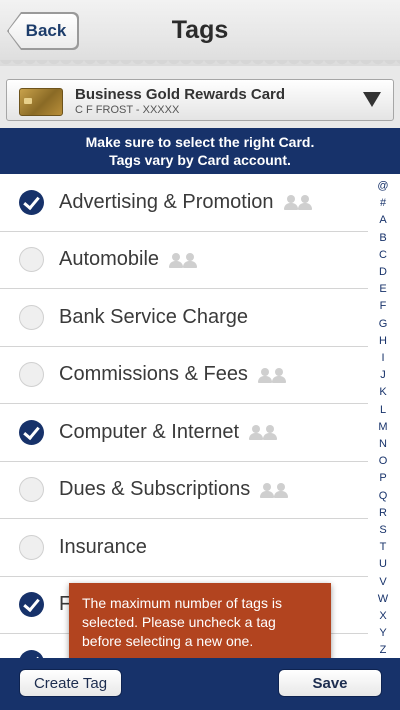 The image size is (400, 710). I want to click on alphabet-letter: F, so click(383, 306).